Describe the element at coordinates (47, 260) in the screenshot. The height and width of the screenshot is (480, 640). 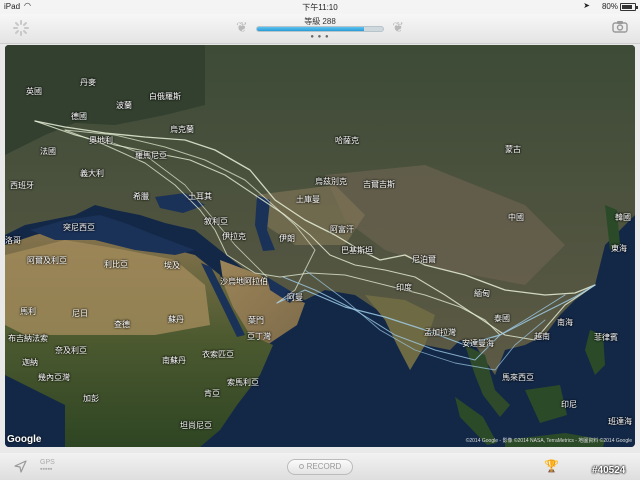
I see `place-label: 阿爾及利亞` at that location.